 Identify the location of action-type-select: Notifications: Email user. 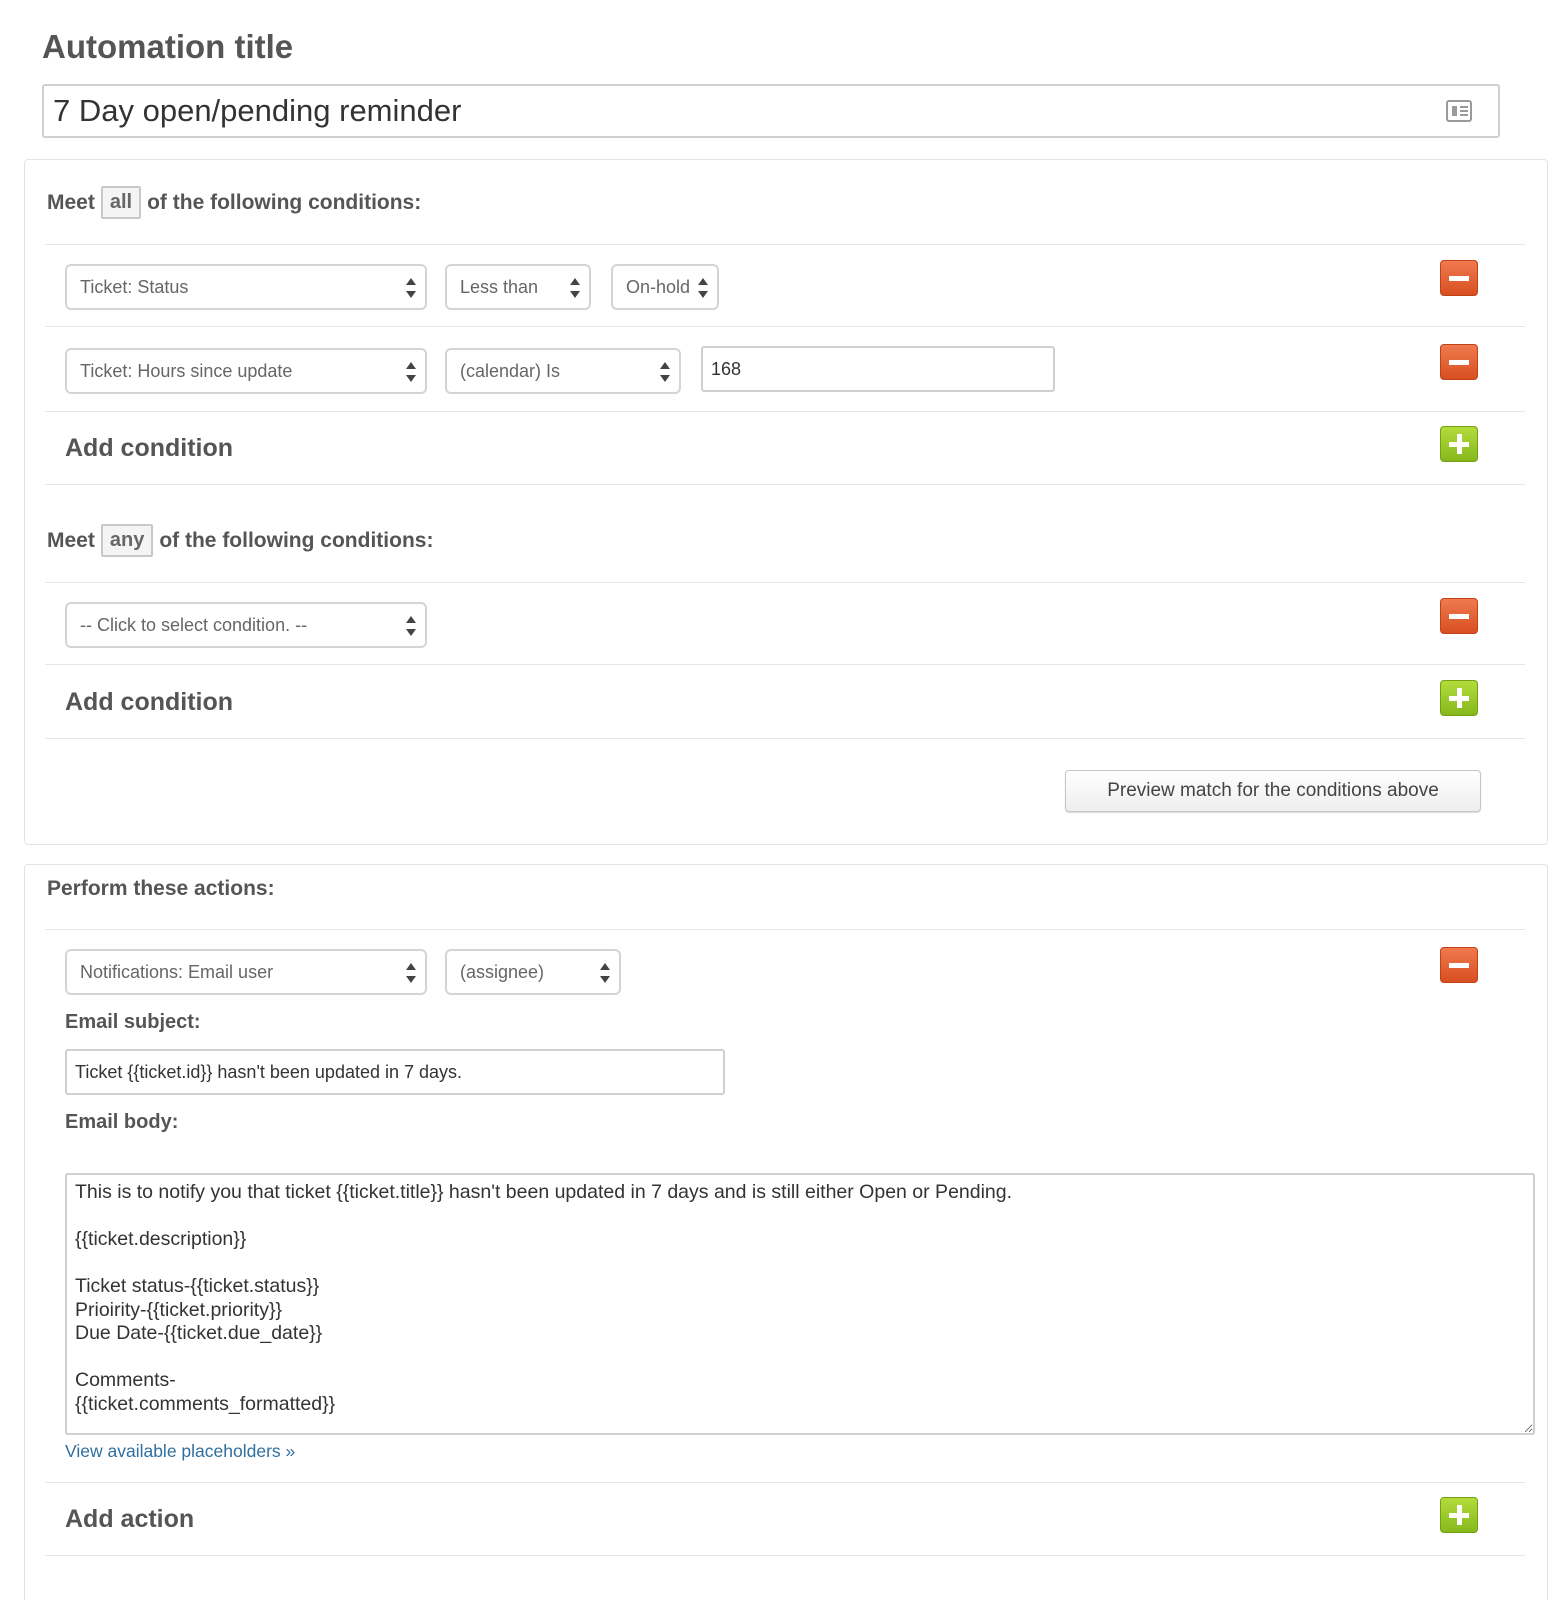
(246, 972).